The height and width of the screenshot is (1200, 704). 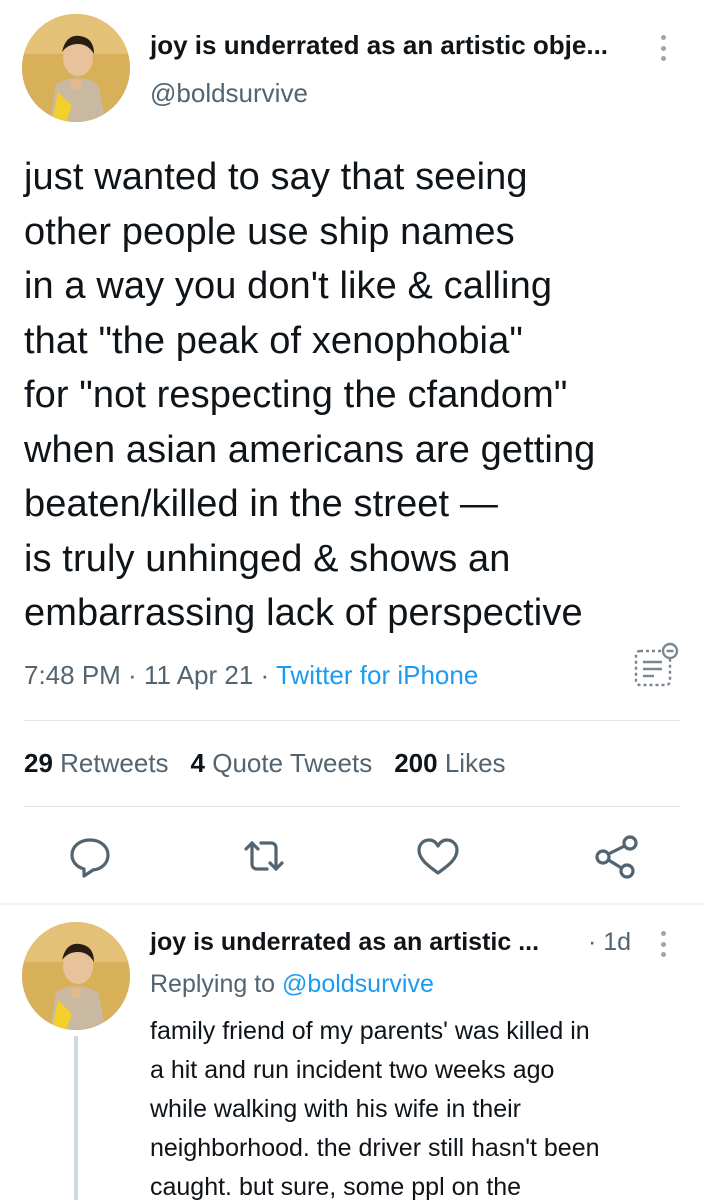 I want to click on analytics-icon, so click(x=655, y=667).